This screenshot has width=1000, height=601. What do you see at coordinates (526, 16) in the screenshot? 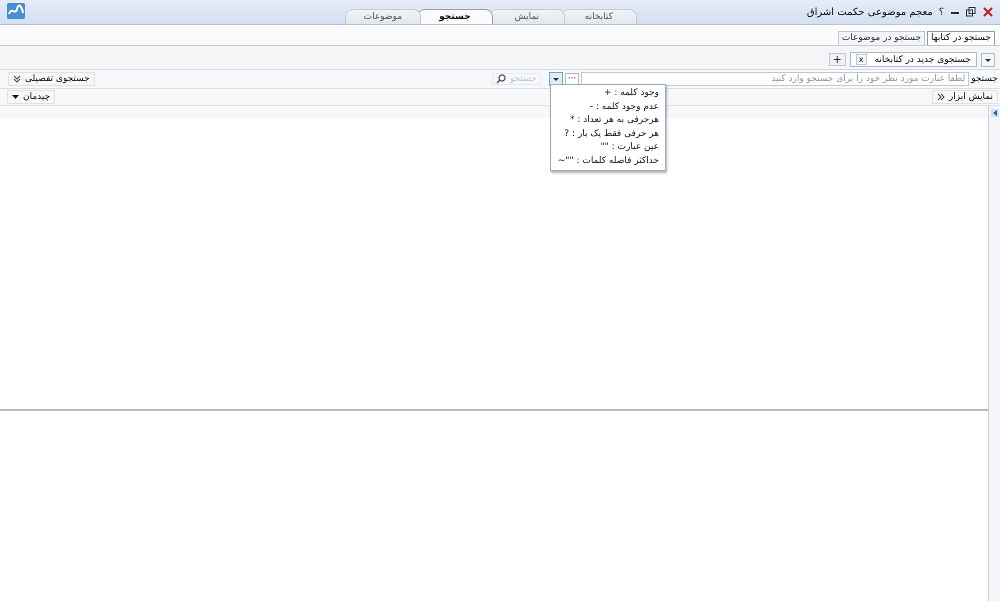
I see `tab: نمایش` at bounding box center [526, 16].